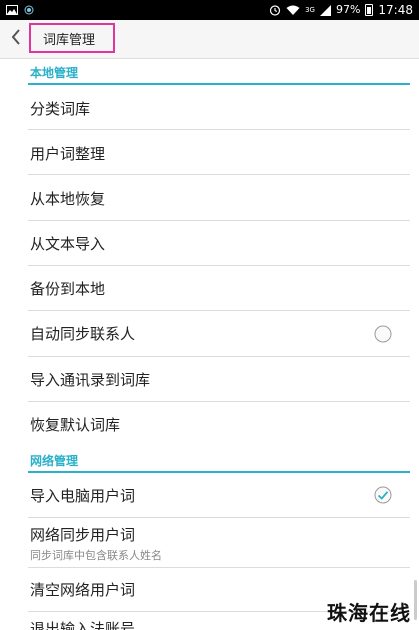  What do you see at coordinates (395, 10) in the screenshot?
I see `status-time: 17:48` at bounding box center [395, 10].